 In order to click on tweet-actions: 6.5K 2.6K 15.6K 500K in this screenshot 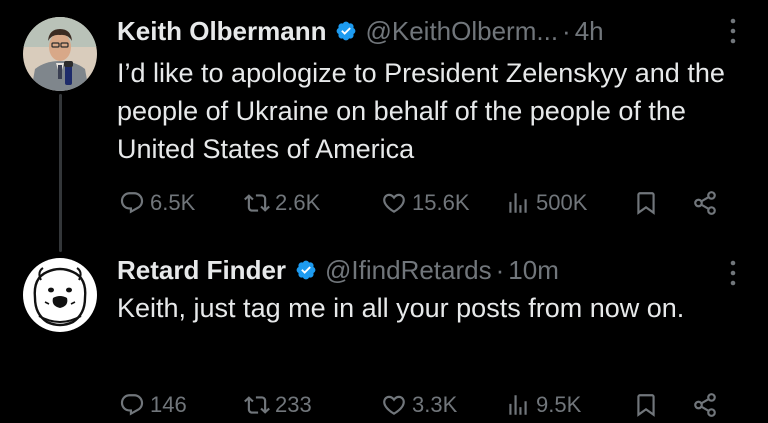, I will do `click(432, 203)`.